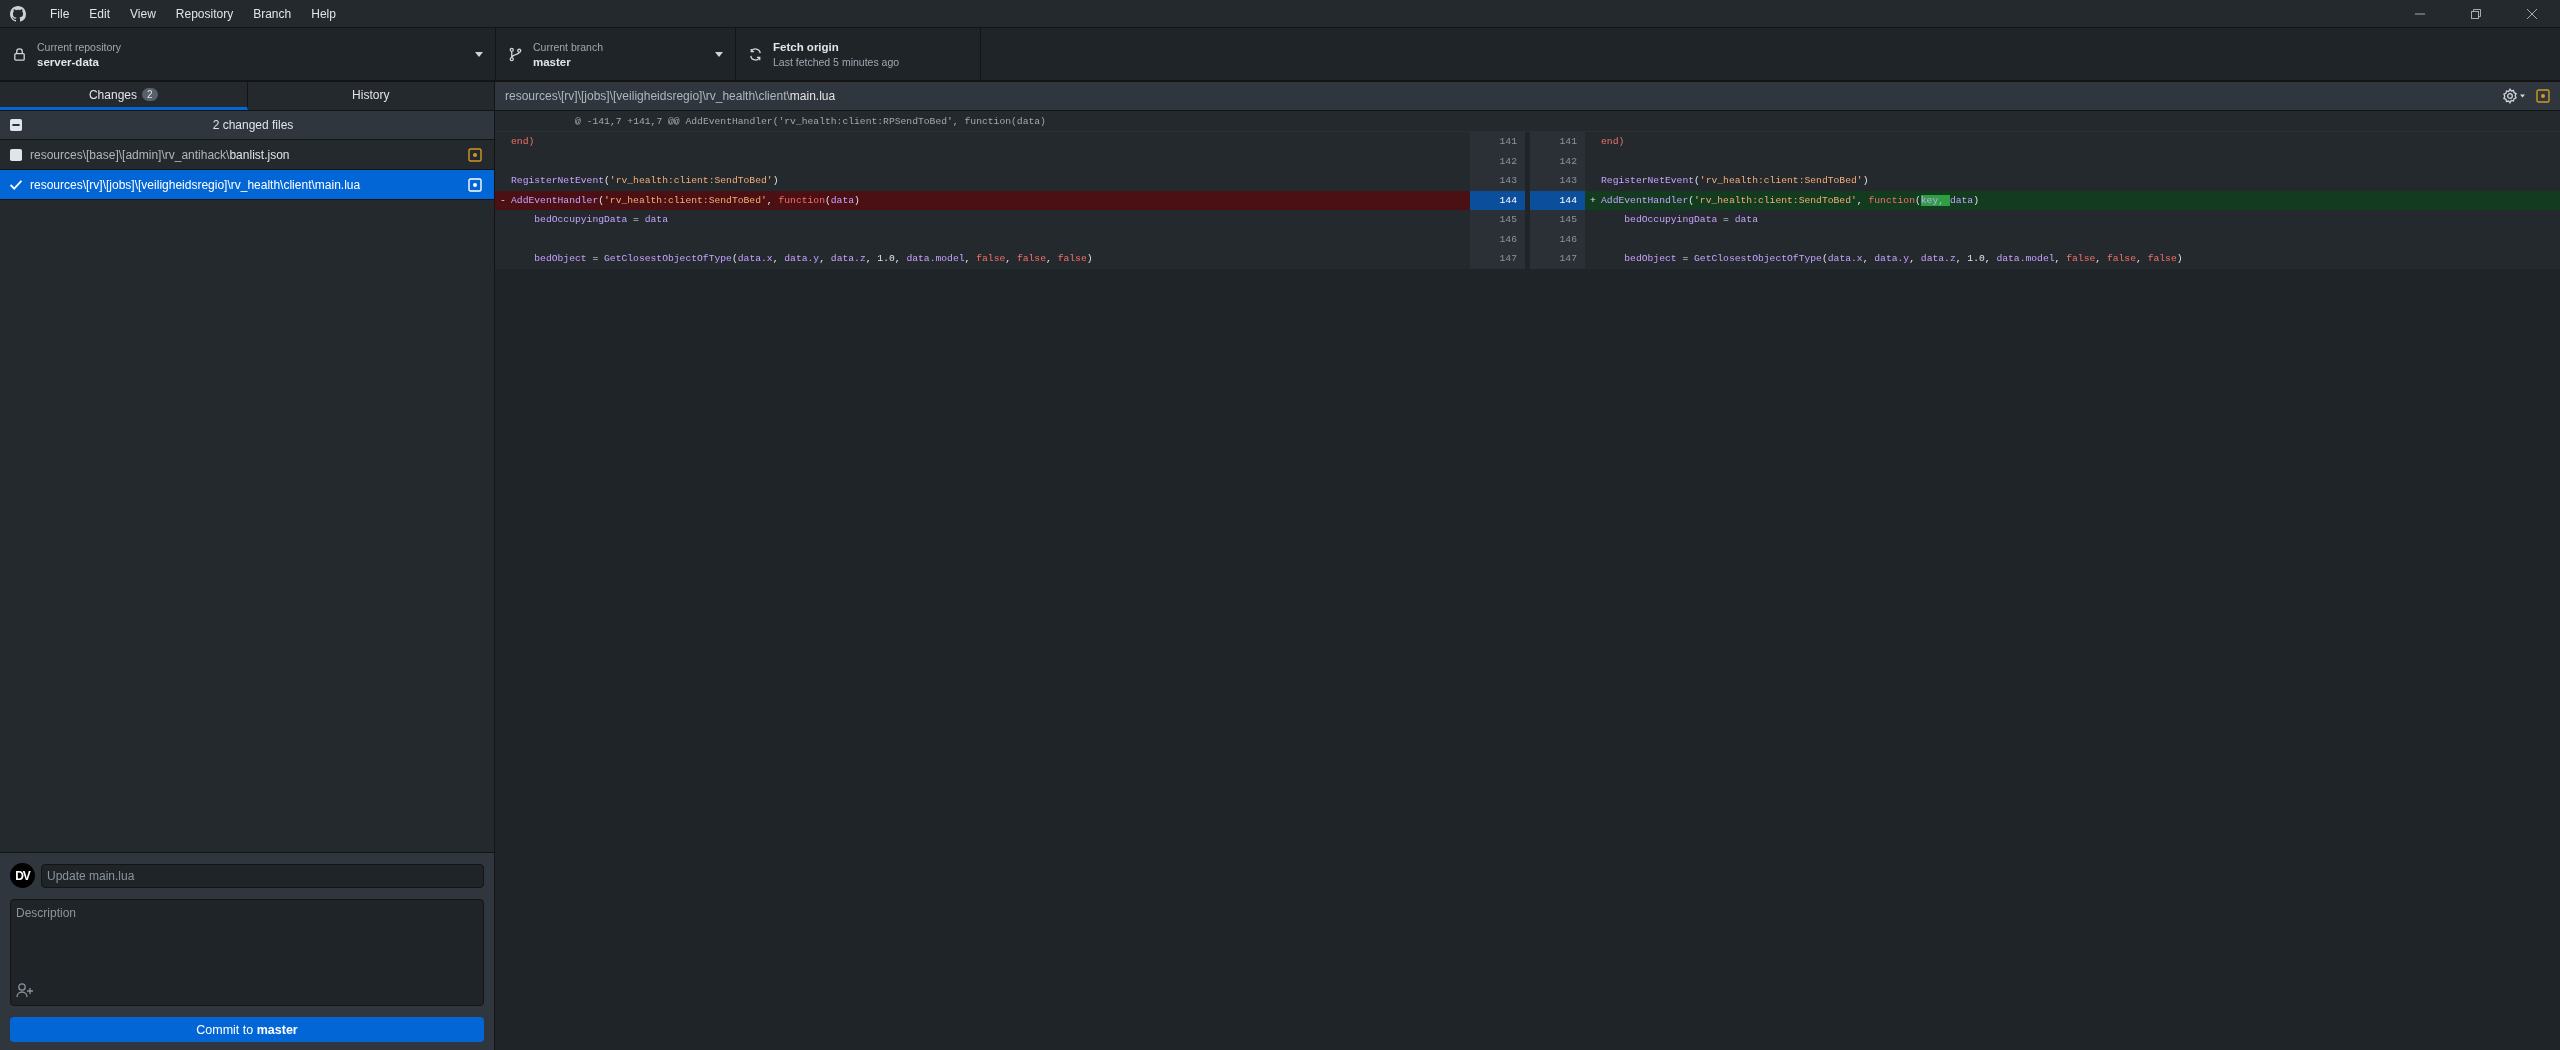 The height and width of the screenshot is (1050, 2560). I want to click on tab: Changes 2, so click(124, 96).